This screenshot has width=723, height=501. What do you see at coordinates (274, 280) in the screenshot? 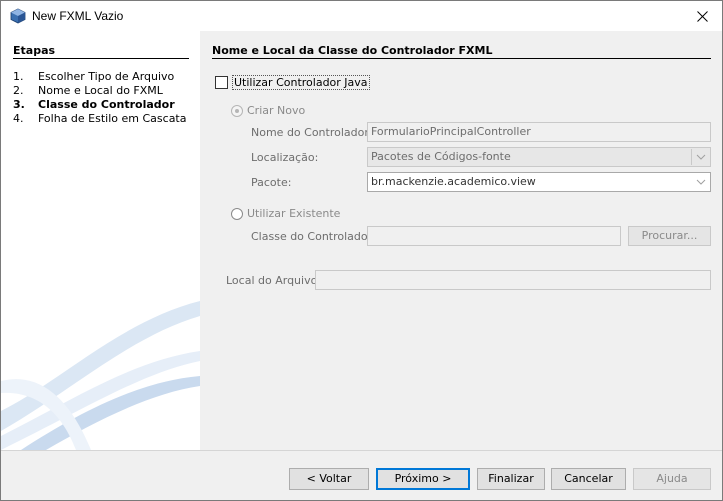
I see `file-location-label: Local do Arquivo:` at bounding box center [274, 280].